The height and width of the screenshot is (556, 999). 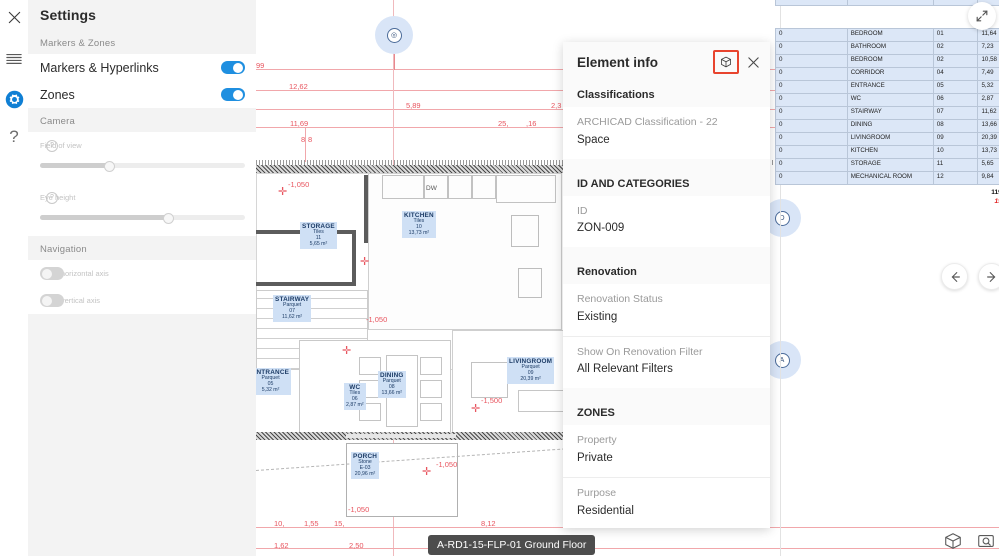 I want to click on prev-view-button, so click(x=954, y=276).